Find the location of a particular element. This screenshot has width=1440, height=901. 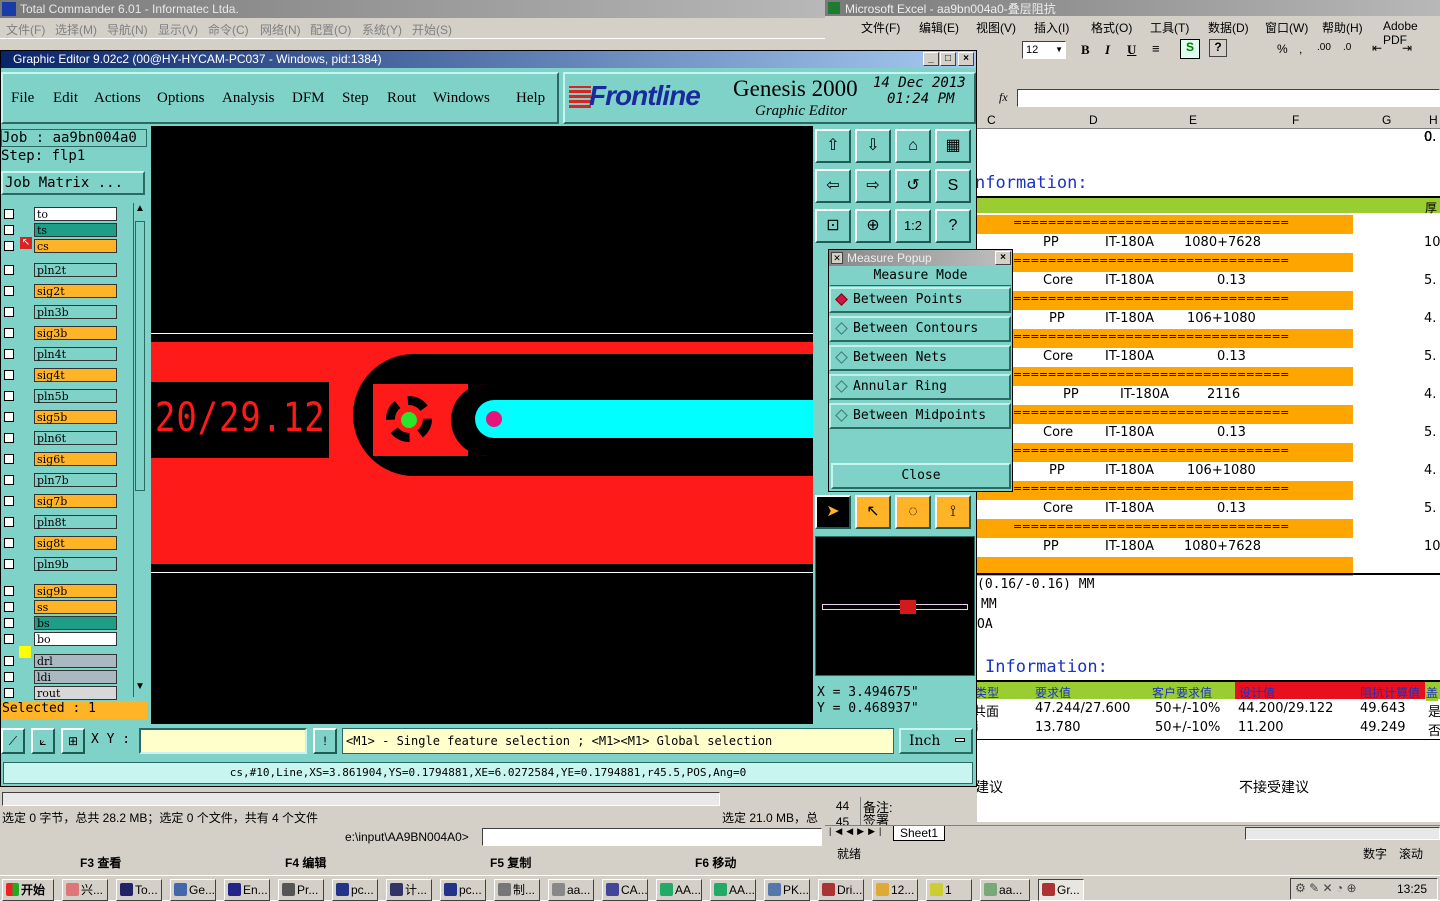

ge-menu-step: Step is located at coordinates (355, 98).